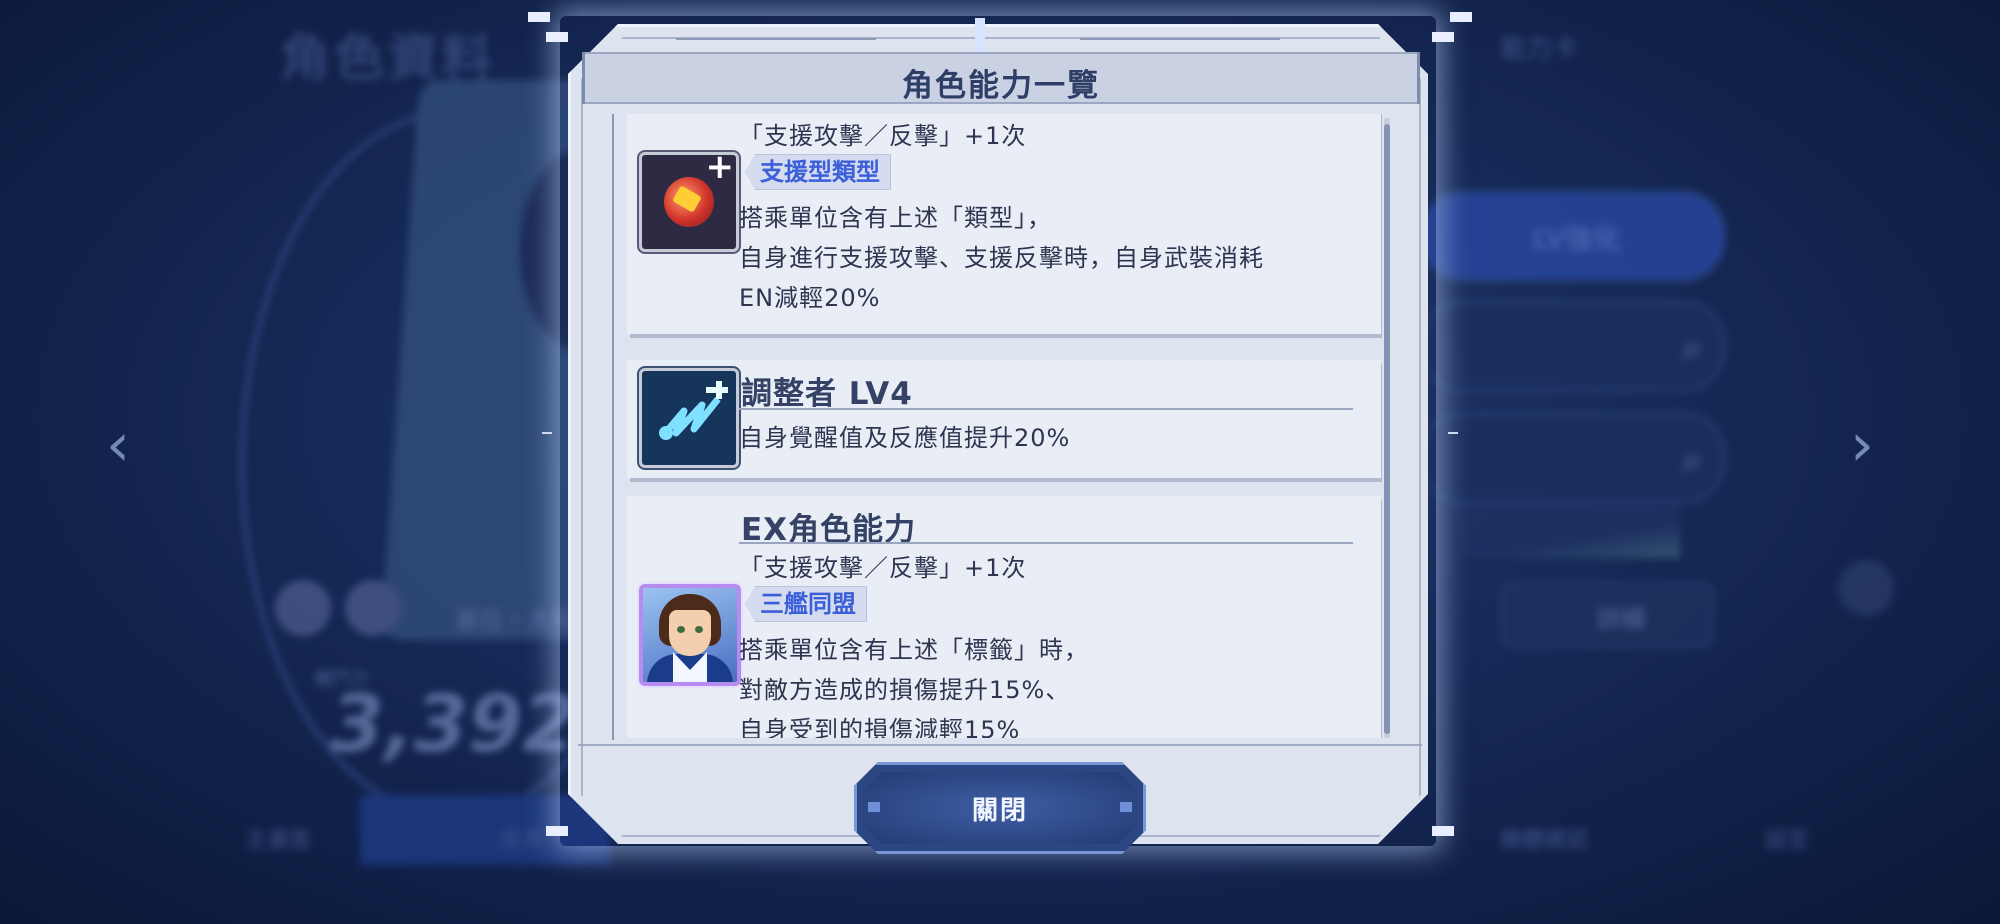 The height and width of the screenshot is (924, 2000). What do you see at coordinates (818, 172) in the screenshot?
I see `ability-tag: 支援型類型` at bounding box center [818, 172].